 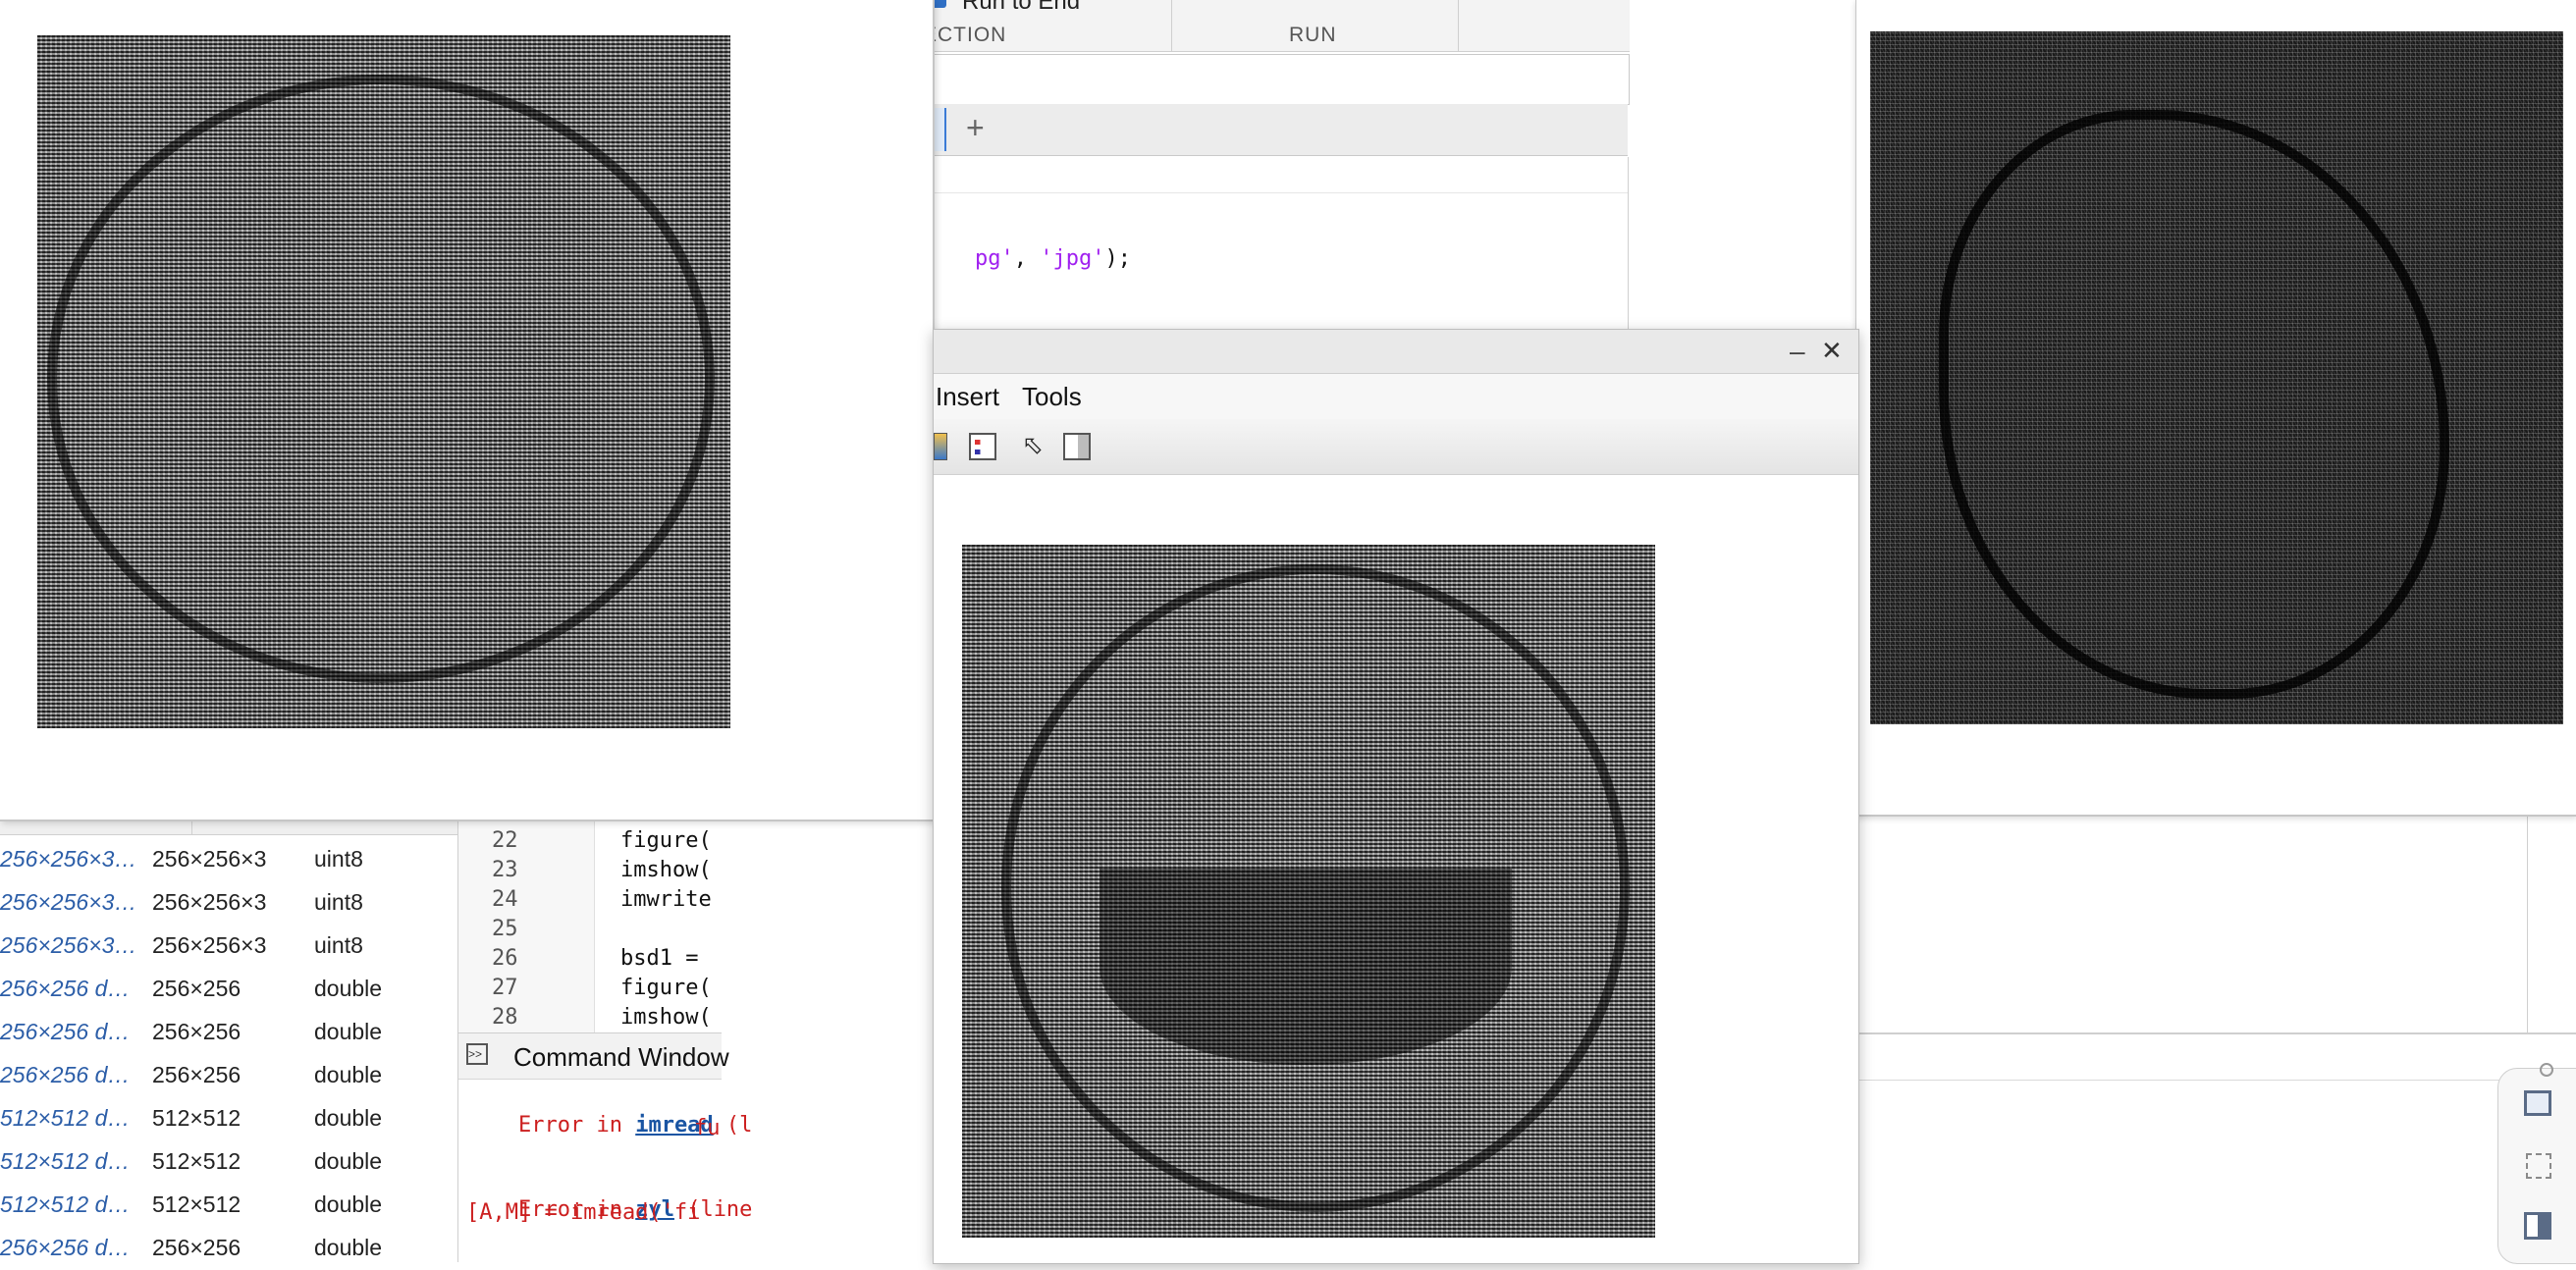 I want to click on command-window-titlebar: >> Command Window, so click(x=593, y=1056).